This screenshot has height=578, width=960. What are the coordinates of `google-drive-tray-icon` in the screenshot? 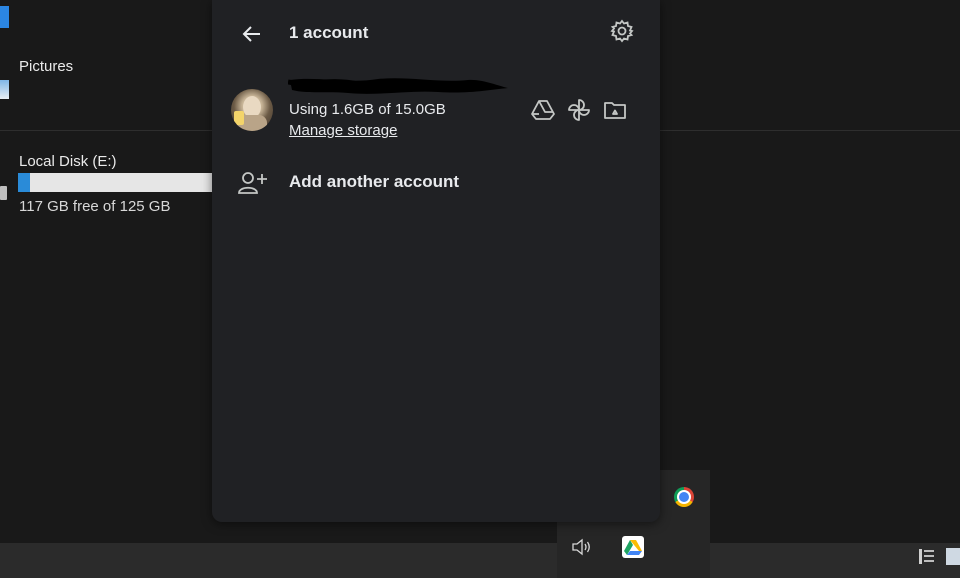 It's located at (633, 547).